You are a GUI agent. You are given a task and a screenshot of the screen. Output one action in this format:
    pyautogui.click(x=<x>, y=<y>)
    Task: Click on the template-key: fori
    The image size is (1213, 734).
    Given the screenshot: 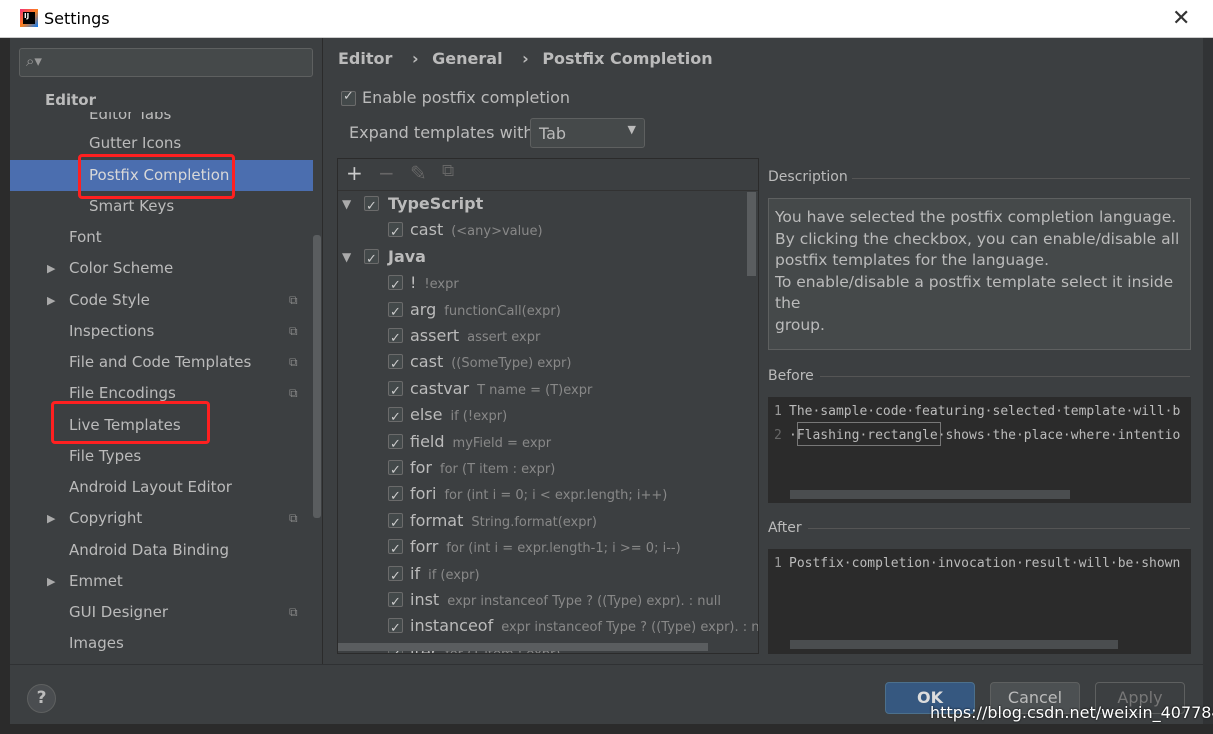 What is the action you would take?
    pyautogui.click(x=423, y=494)
    